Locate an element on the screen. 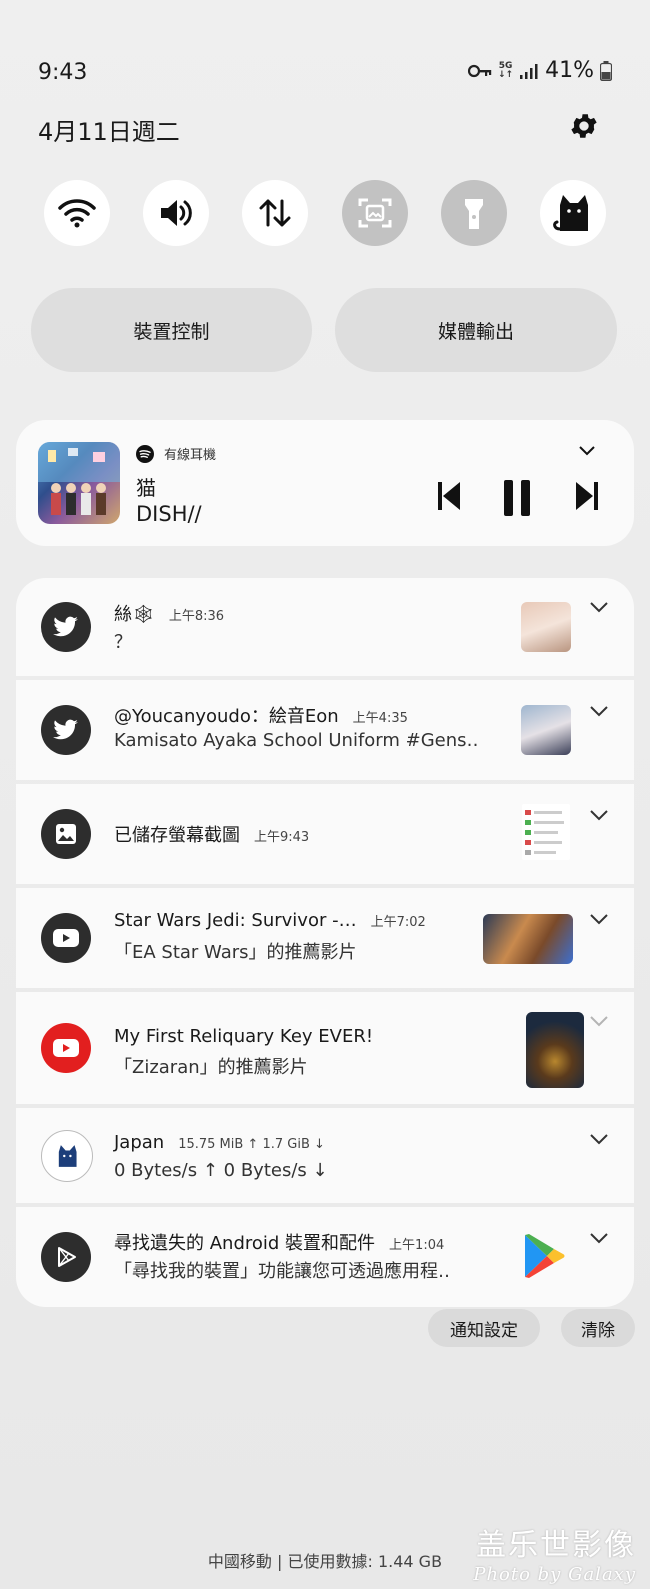 The width and height of the screenshot is (650, 1589). gallery-app-icon is located at coordinates (66, 834).